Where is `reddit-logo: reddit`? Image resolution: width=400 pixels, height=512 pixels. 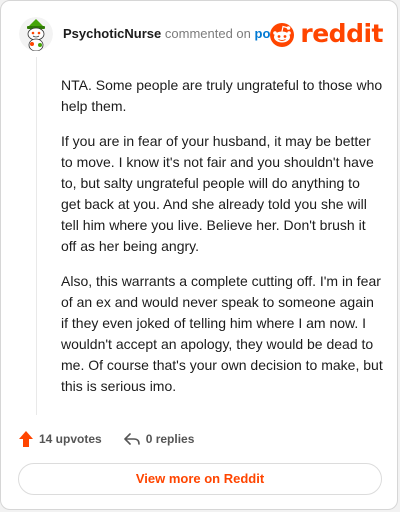 reddit-logo: reddit is located at coordinates (325, 34).